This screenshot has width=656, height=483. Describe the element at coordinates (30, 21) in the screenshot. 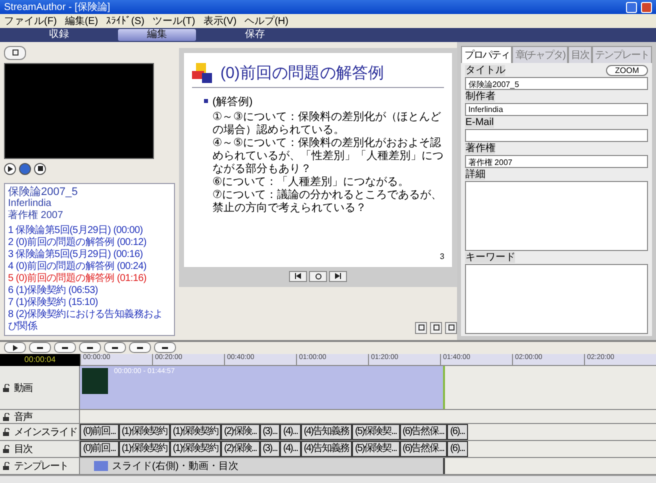

I see `menu-item: ファイル(F)` at that location.